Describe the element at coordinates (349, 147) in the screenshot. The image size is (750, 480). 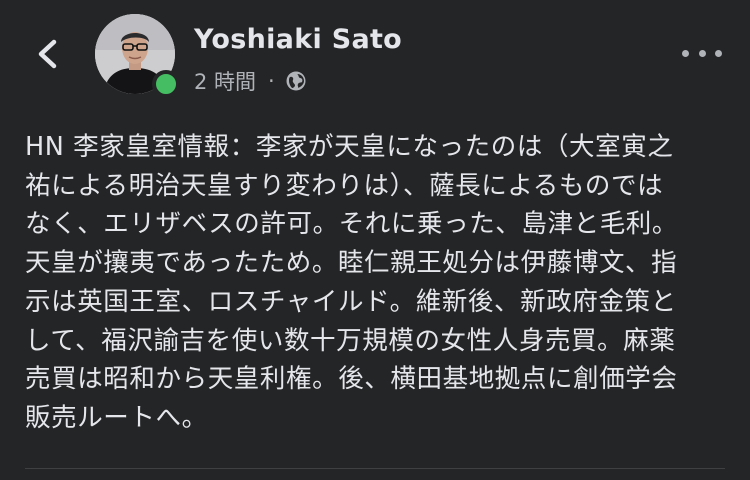
I see `post-text-line: HN 李家皇室情報：李家が天皇になったのは（大室寅之` at that location.